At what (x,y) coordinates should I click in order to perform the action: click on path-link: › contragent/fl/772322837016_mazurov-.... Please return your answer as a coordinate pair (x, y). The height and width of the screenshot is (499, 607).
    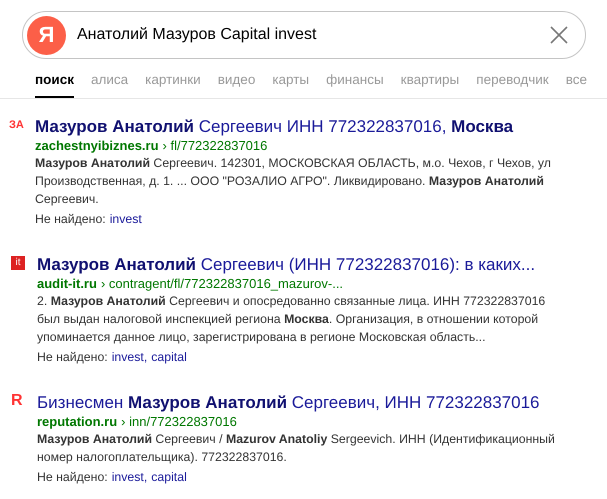
    Looking at the image, I should click on (222, 283).